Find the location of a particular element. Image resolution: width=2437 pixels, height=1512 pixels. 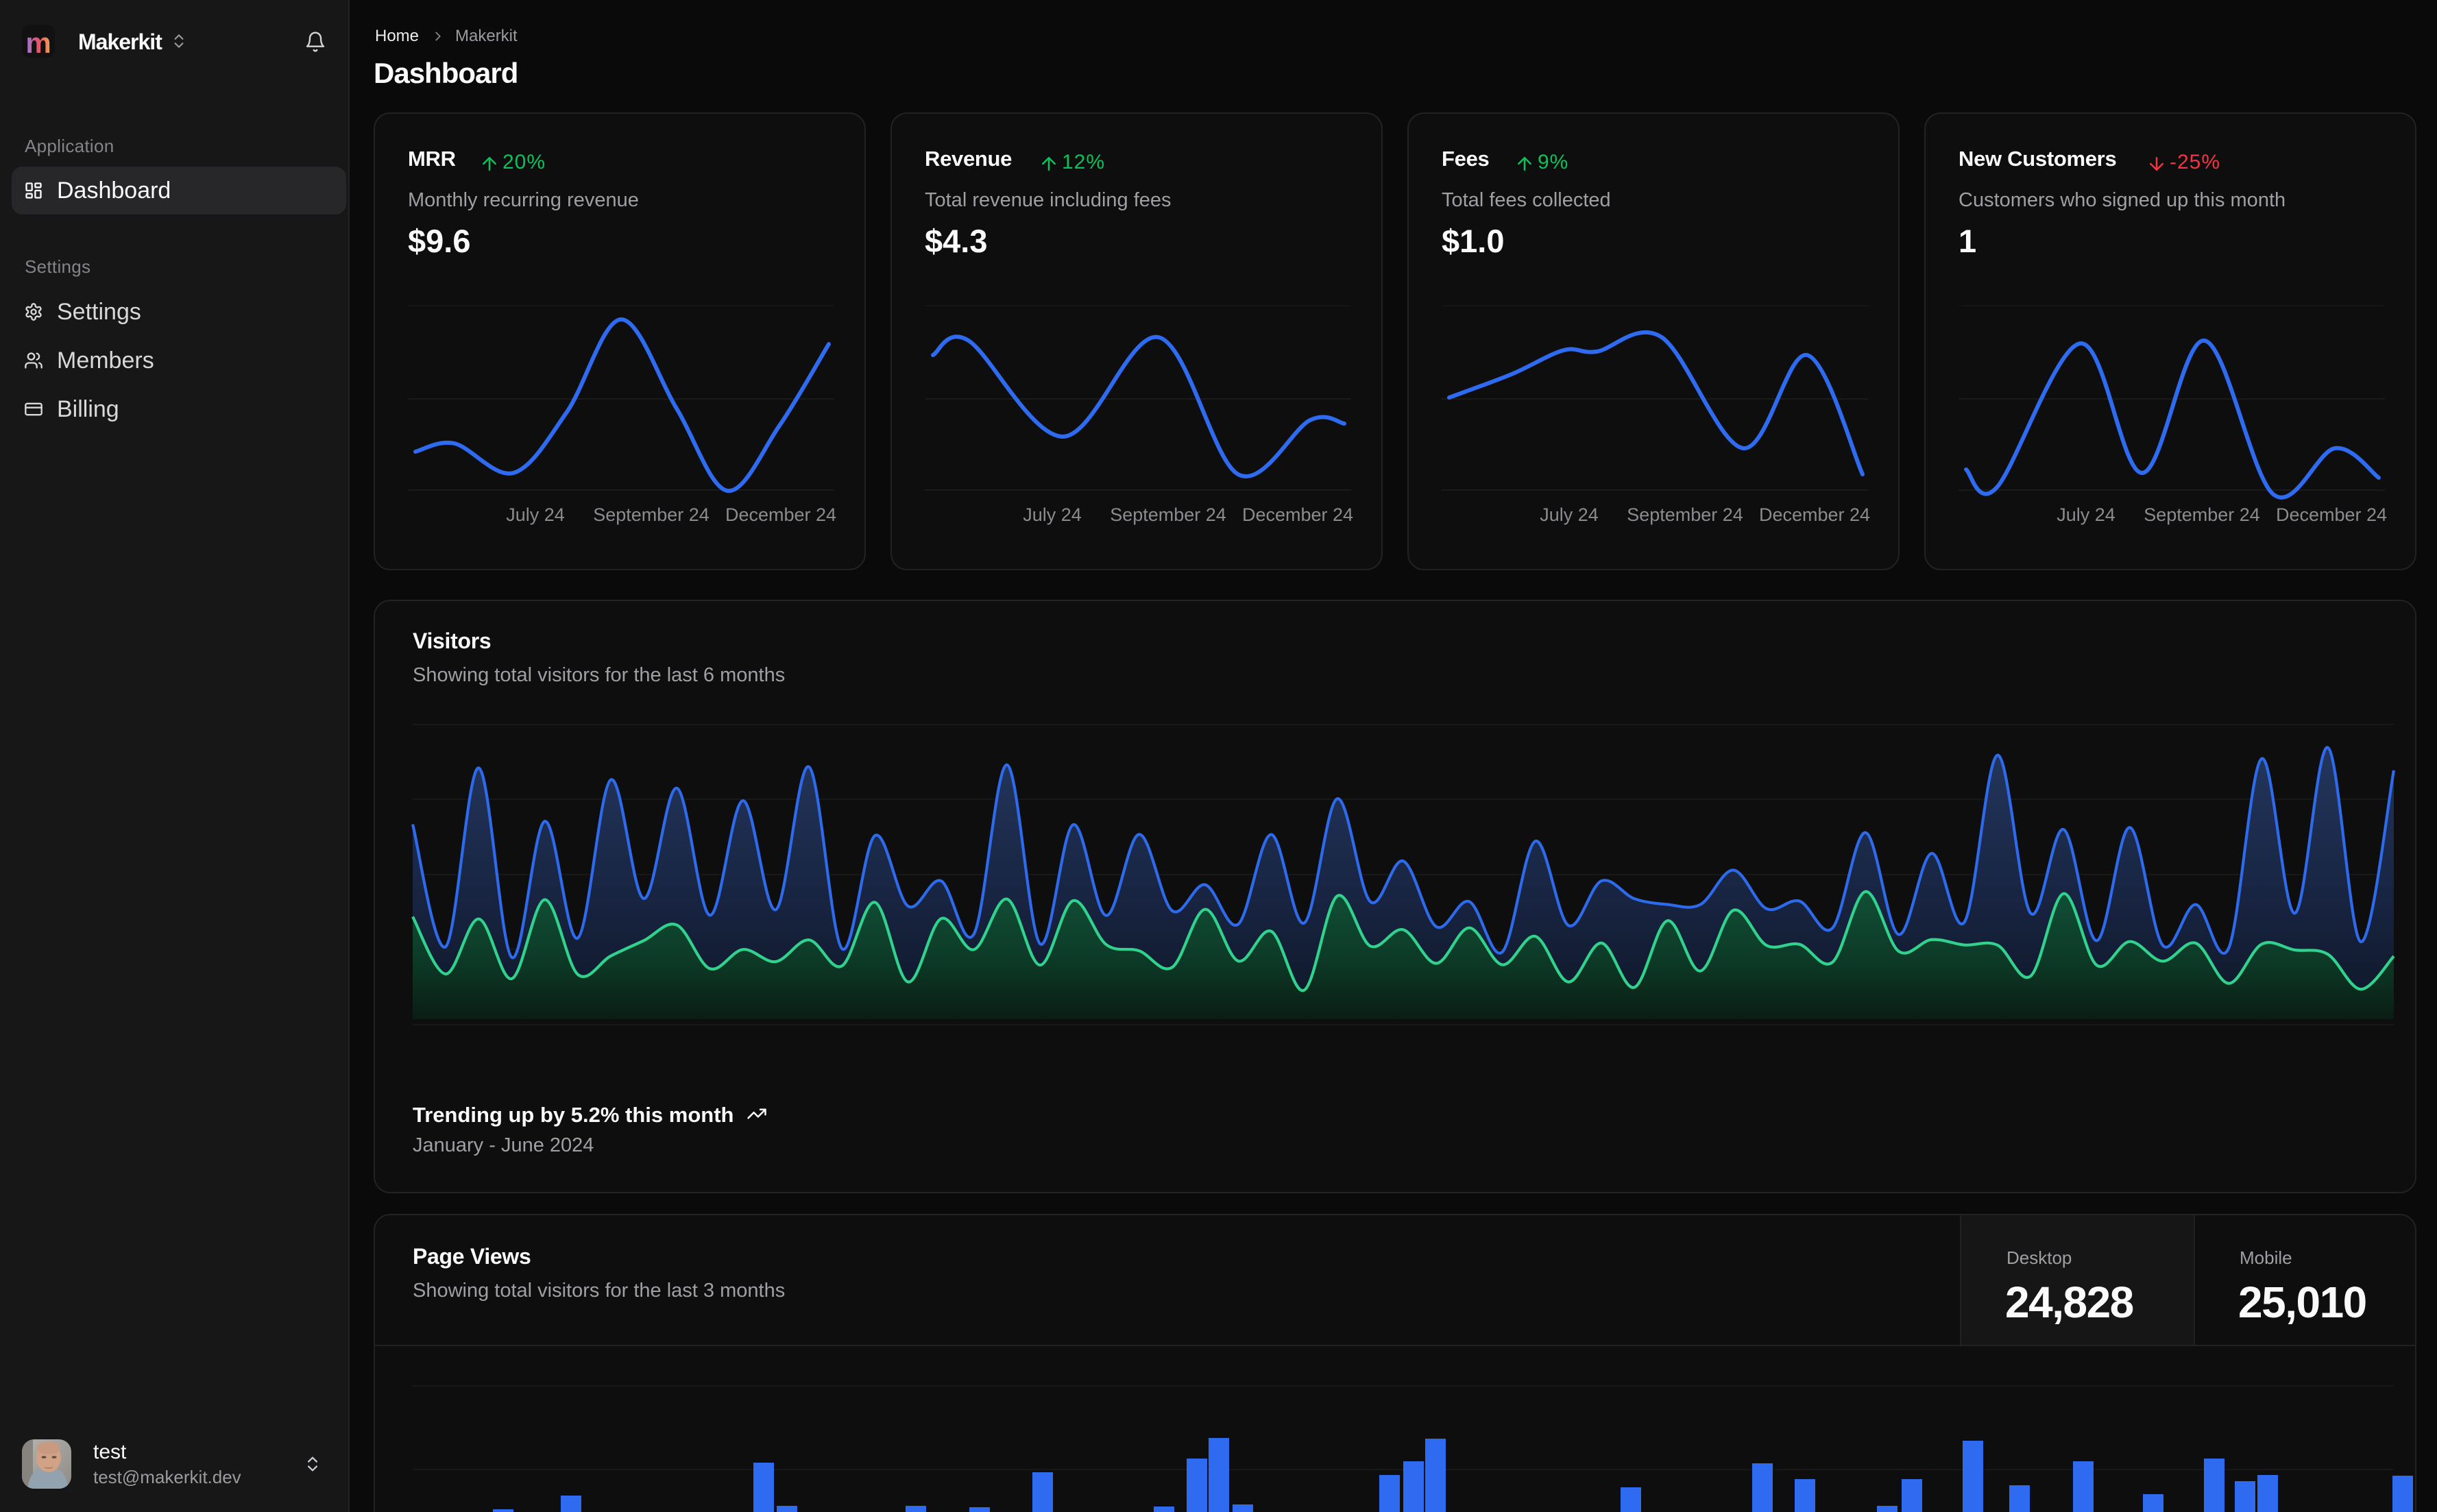

svg-text: m is located at coordinates (38, 42).